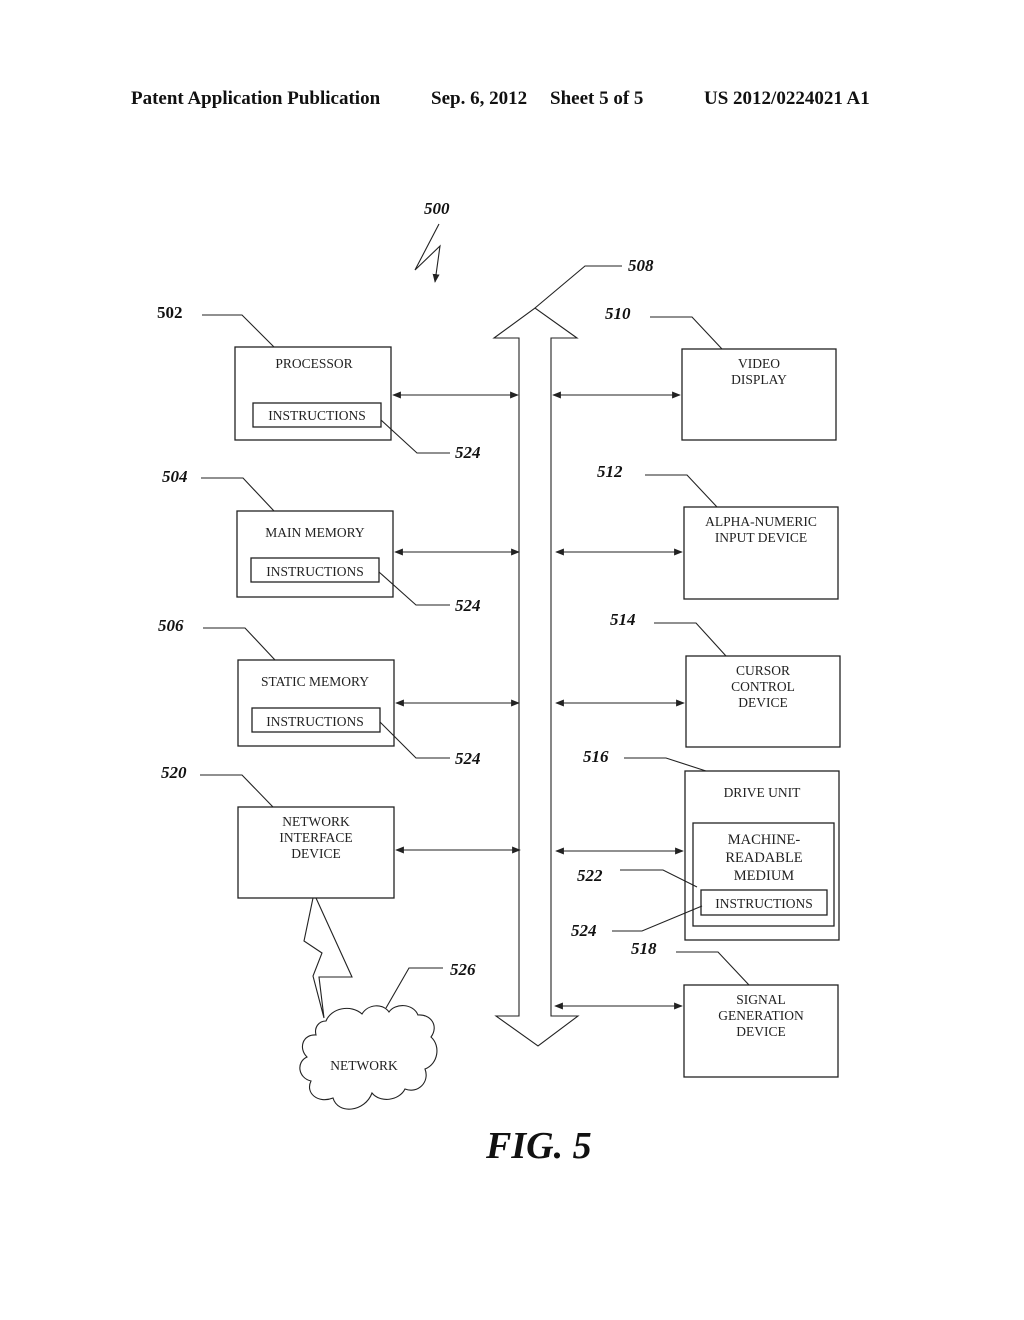 The image size is (1024, 1320). I want to click on drive-instructions-label: INSTRUCTIONS, so click(764, 903).